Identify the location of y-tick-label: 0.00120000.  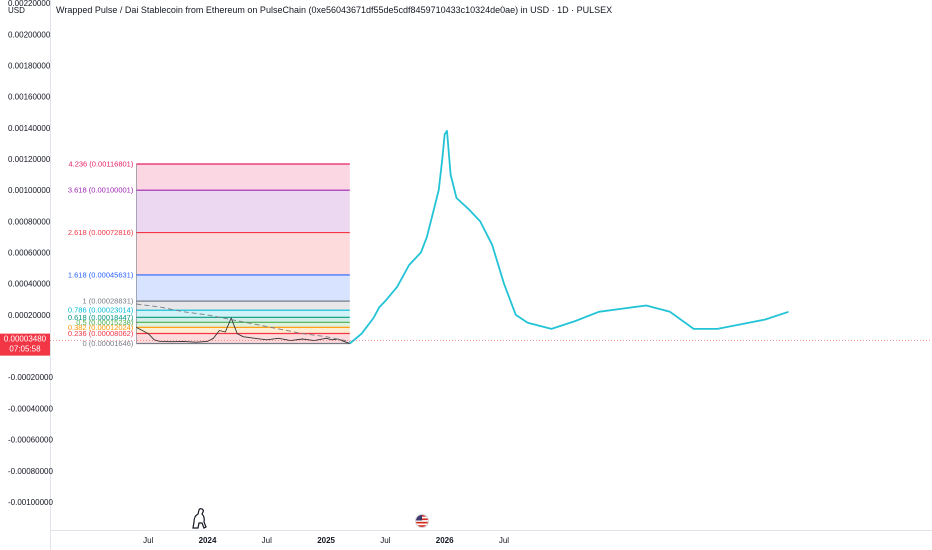
(29, 159).